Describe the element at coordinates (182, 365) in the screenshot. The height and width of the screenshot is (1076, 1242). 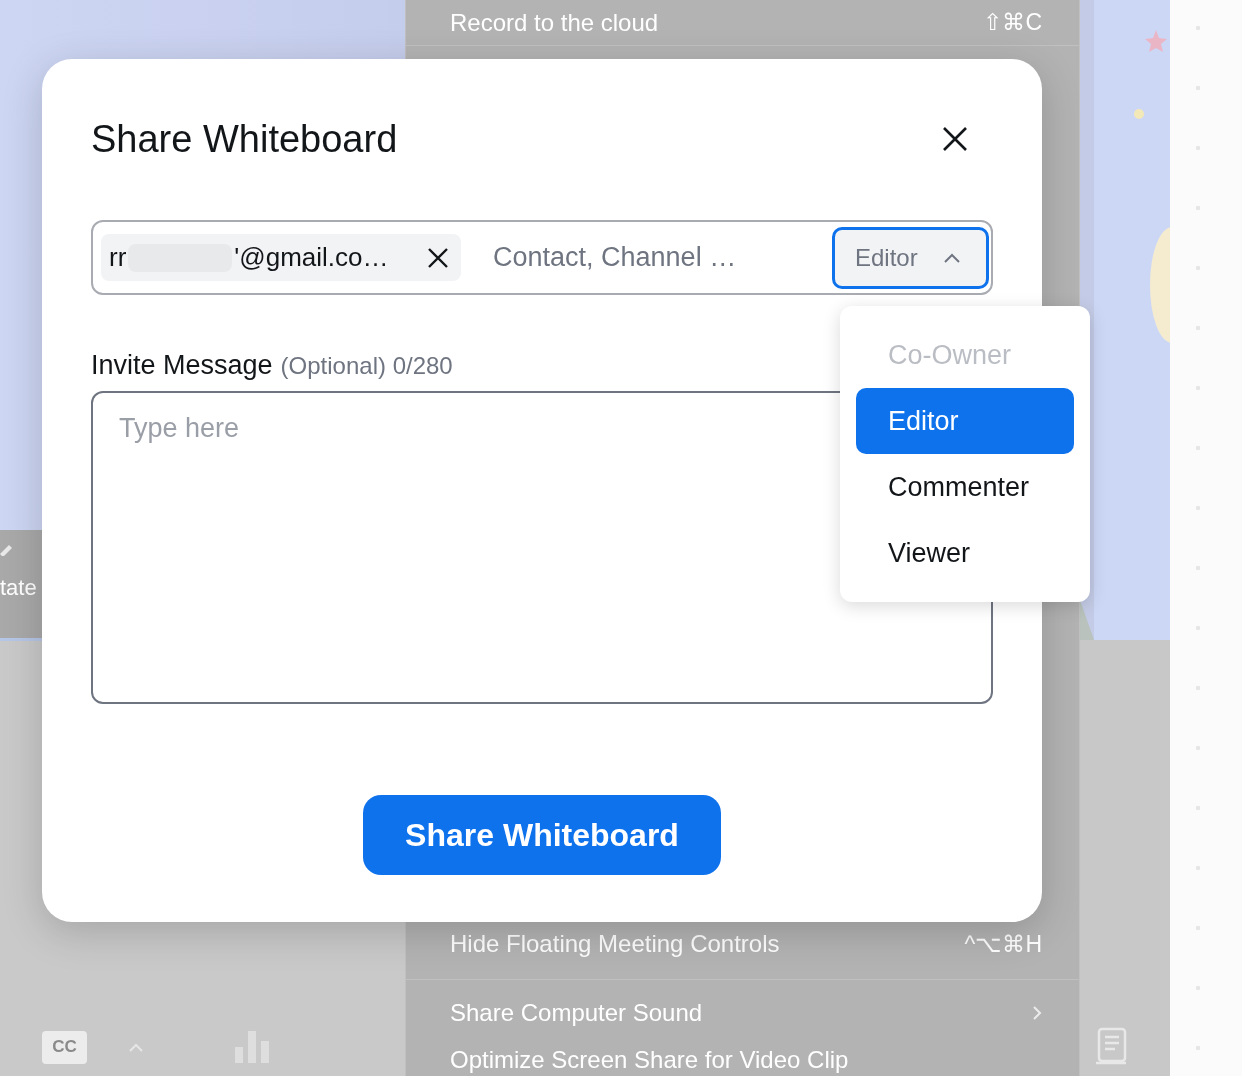
I see `field-label: Invite Message` at that location.